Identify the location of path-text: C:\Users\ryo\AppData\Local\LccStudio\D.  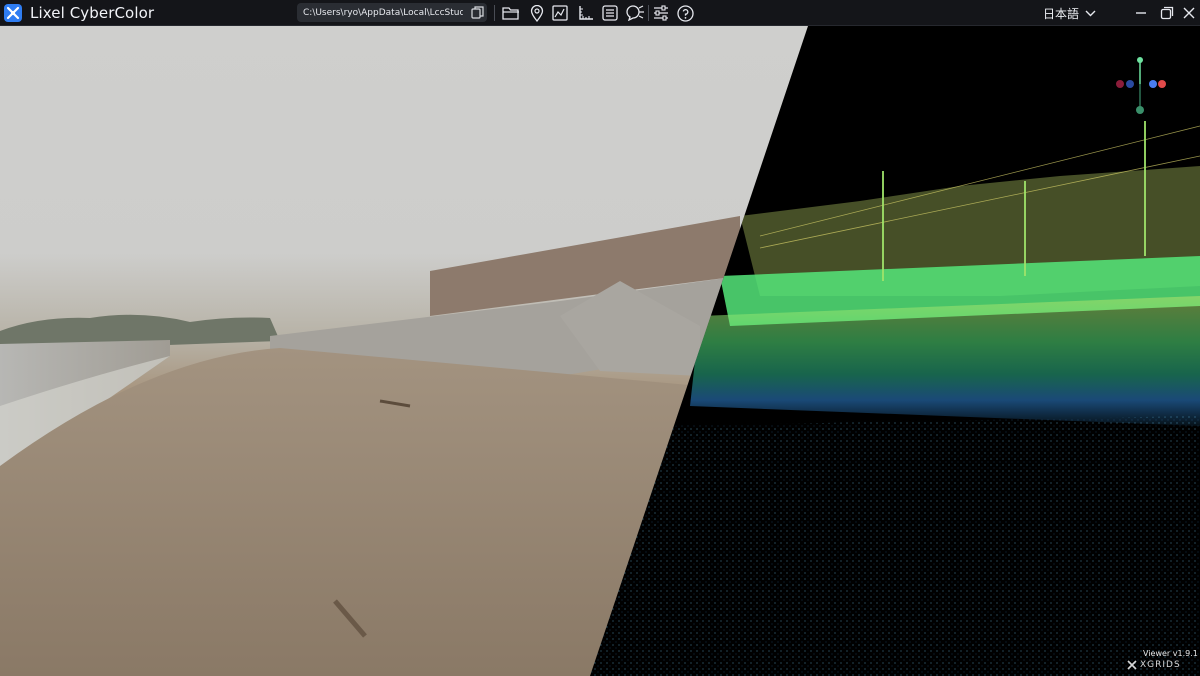
(383, 12).